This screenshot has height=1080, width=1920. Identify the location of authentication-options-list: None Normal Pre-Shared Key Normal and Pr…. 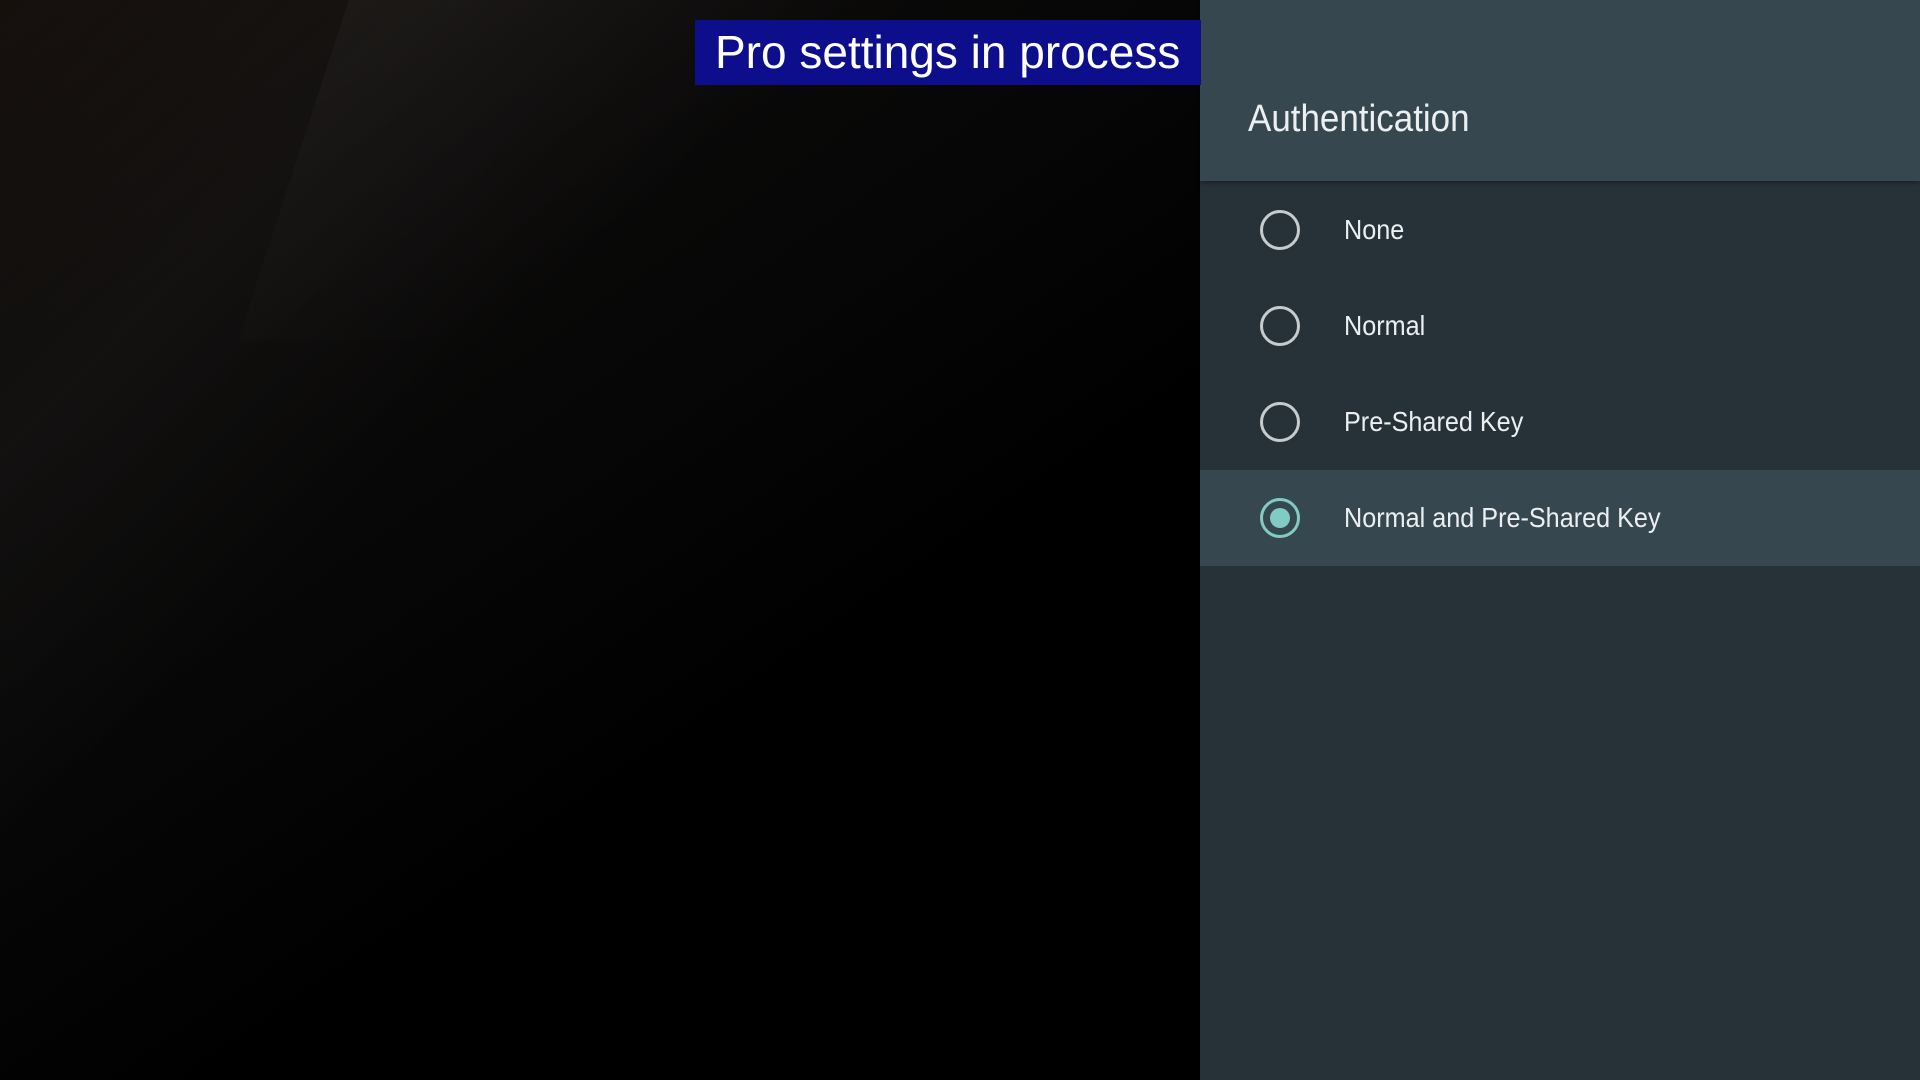
(1560, 374).